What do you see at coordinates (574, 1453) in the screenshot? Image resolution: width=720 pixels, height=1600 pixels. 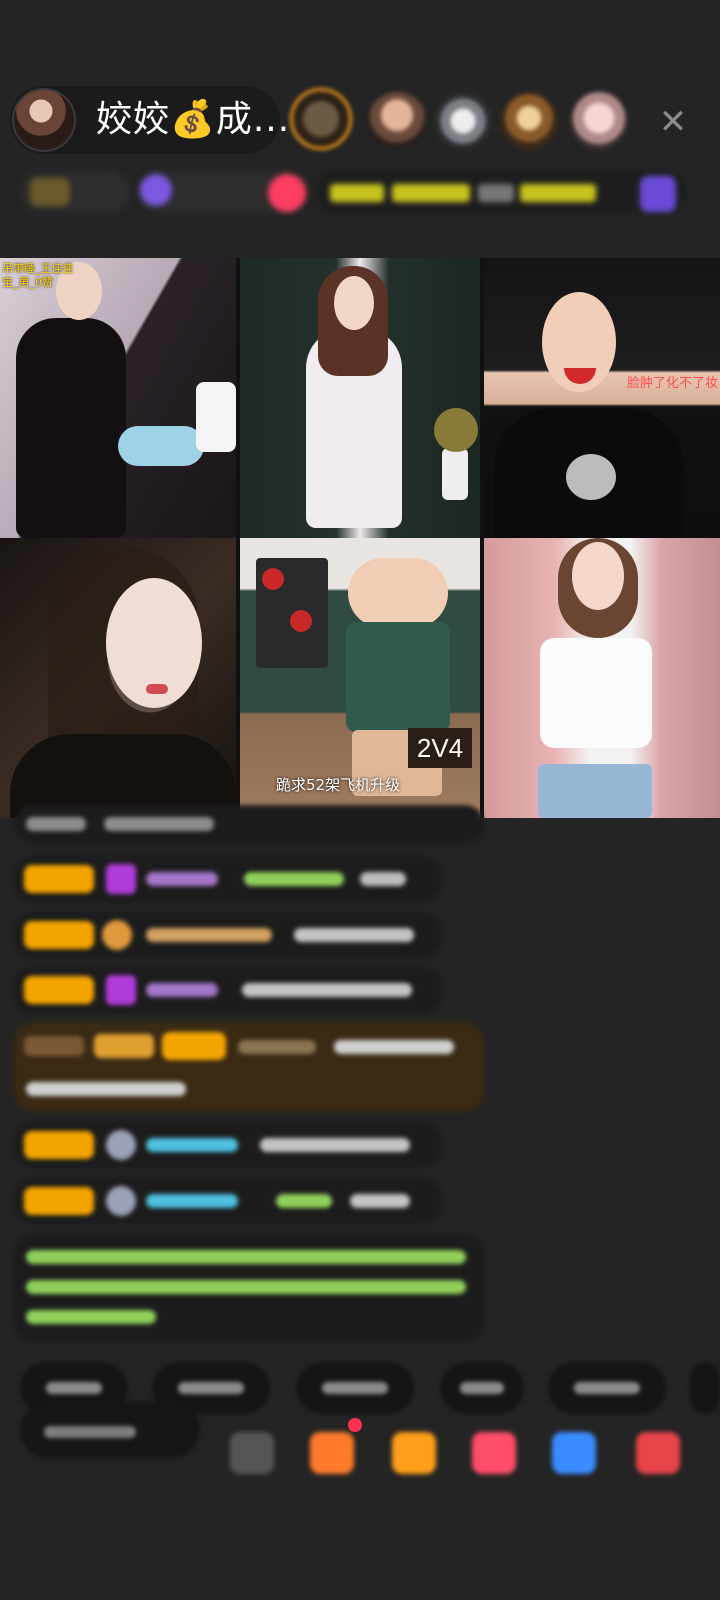 I see `share-icon` at bounding box center [574, 1453].